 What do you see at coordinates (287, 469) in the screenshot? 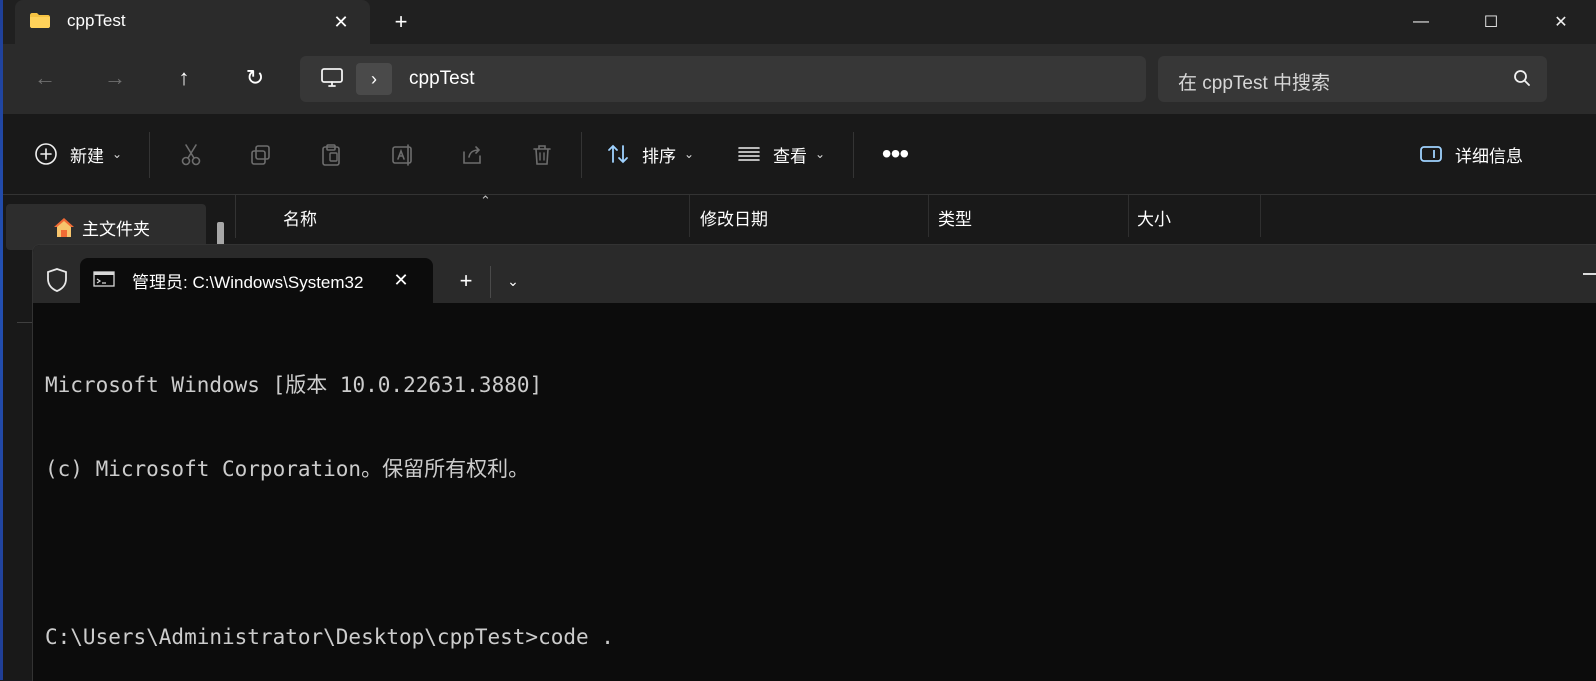
I see `terminal-line: (c) Microsoft Corporation。保留所有权利。` at bounding box center [287, 469].